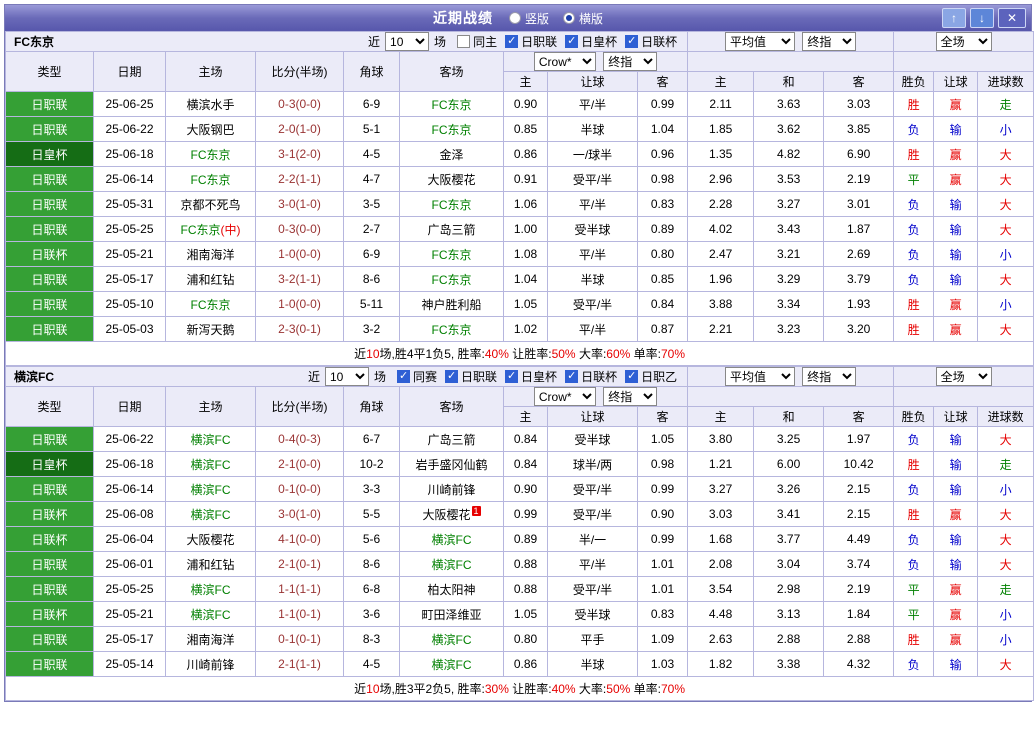 The width and height of the screenshot is (1036, 735). What do you see at coordinates (299, 129) in the screenshot?
I see `score-cell: 2-0(1-0)` at bounding box center [299, 129].